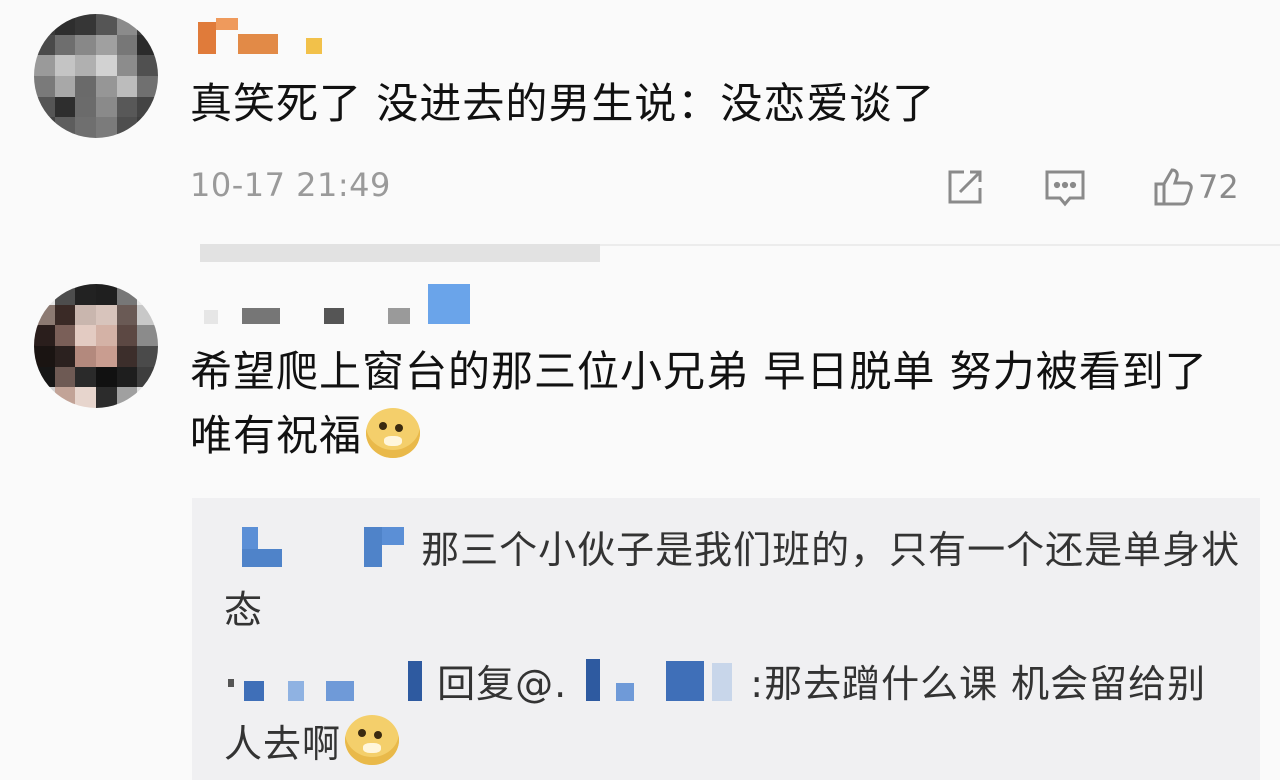 The image size is (1280, 780). What do you see at coordinates (563, 103) in the screenshot?
I see `comment-text: 真笑死了 没进去的男生说：没恋爱谈了` at bounding box center [563, 103].